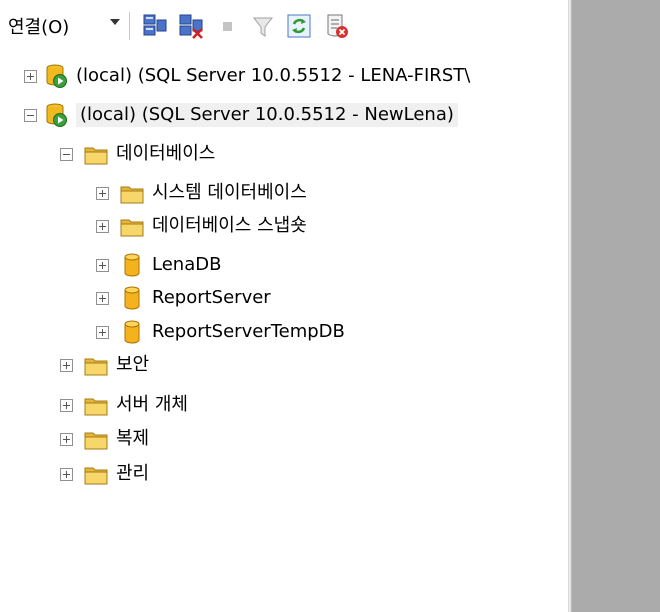 This screenshot has height=612, width=660. I want to click on tree-node-db-reportserver: ReportServer, so click(284, 299).